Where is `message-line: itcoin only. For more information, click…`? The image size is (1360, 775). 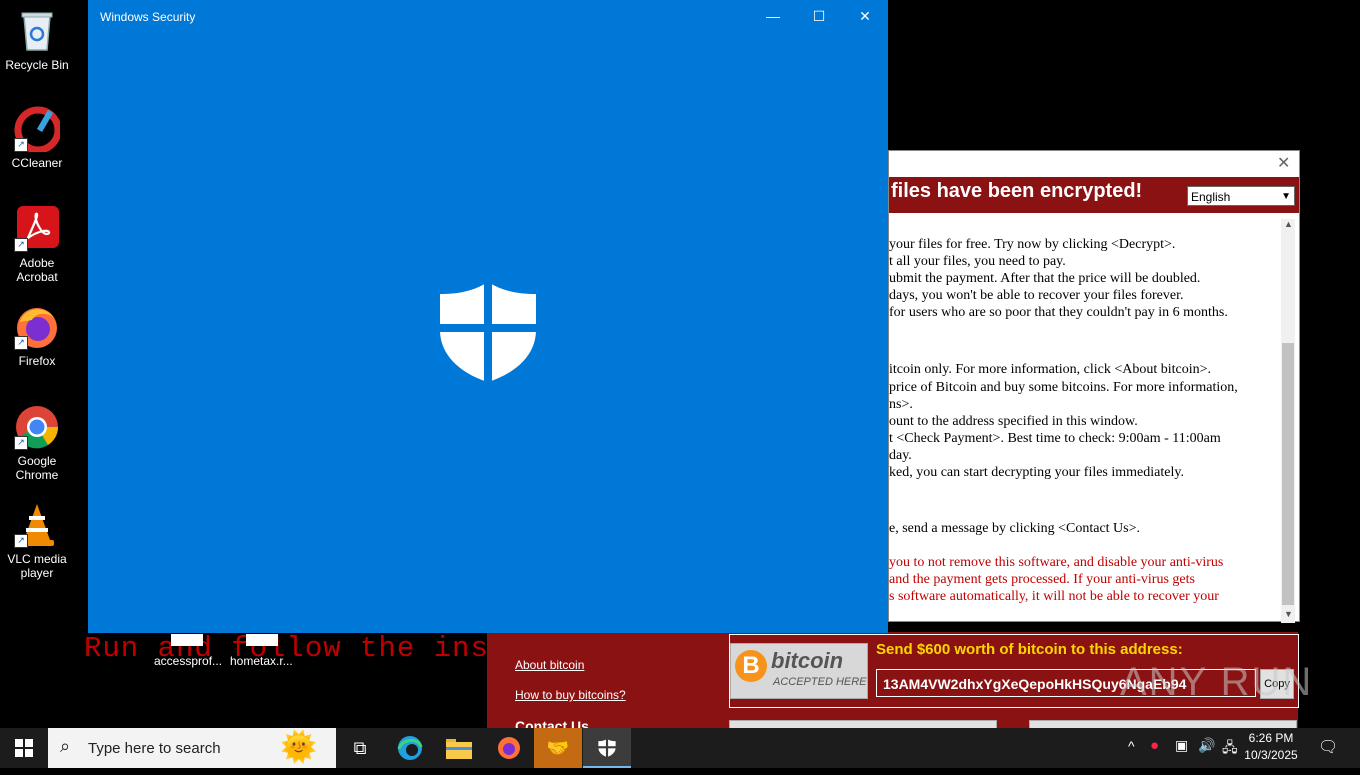
message-line: itcoin only. For more information, click… is located at coordinates (1050, 369).